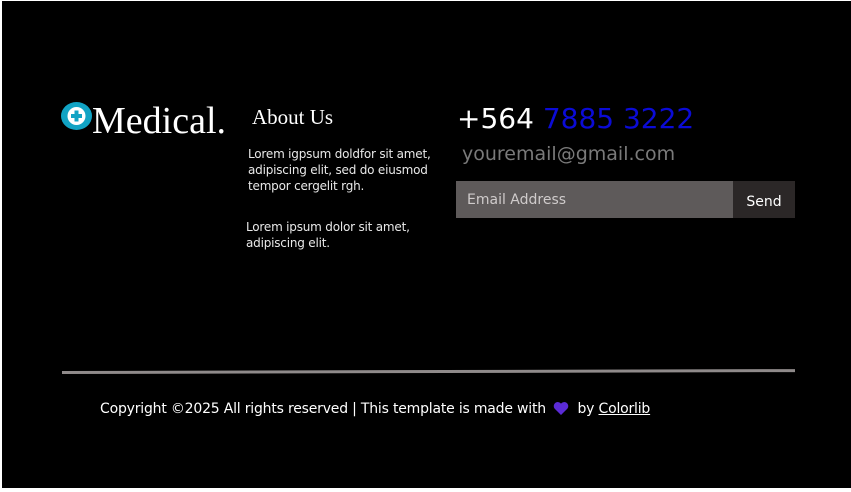 The height and width of the screenshot is (492, 851). What do you see at coordinates (586, 409) in the screenshot?
I see `by-text: by` at bounding box center [586, 409].